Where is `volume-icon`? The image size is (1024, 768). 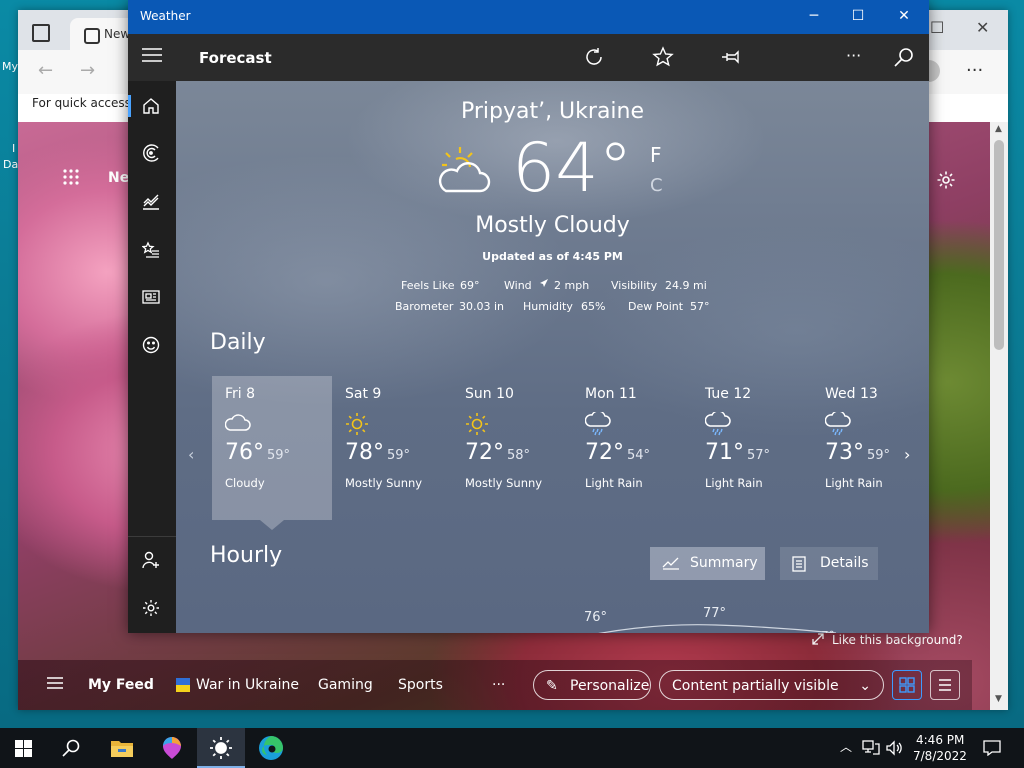 volume-icon is located at coordinates (895, 748).